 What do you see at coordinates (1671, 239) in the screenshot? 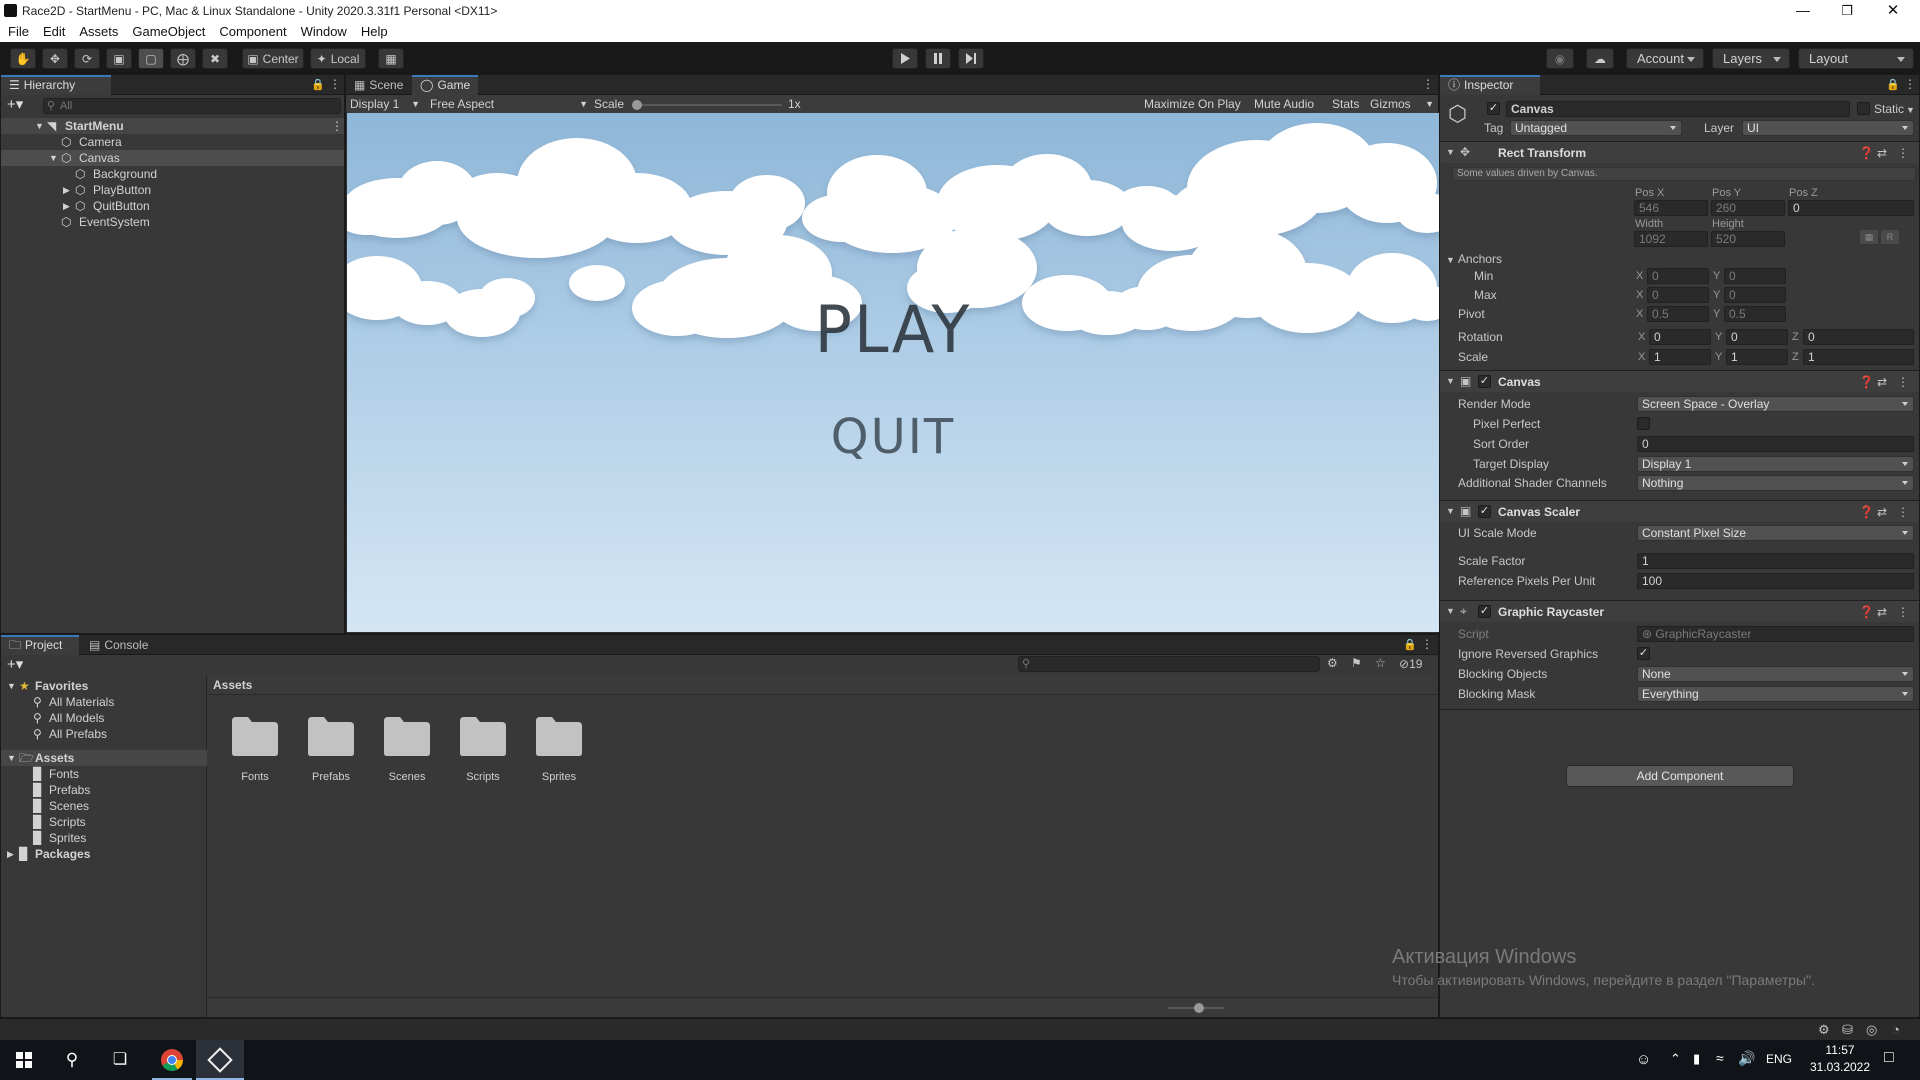
I see `width-field: 1092` at bounding box center [1671, 239].